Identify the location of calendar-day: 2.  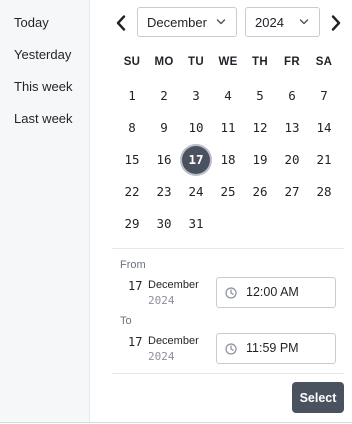
(164, 96).